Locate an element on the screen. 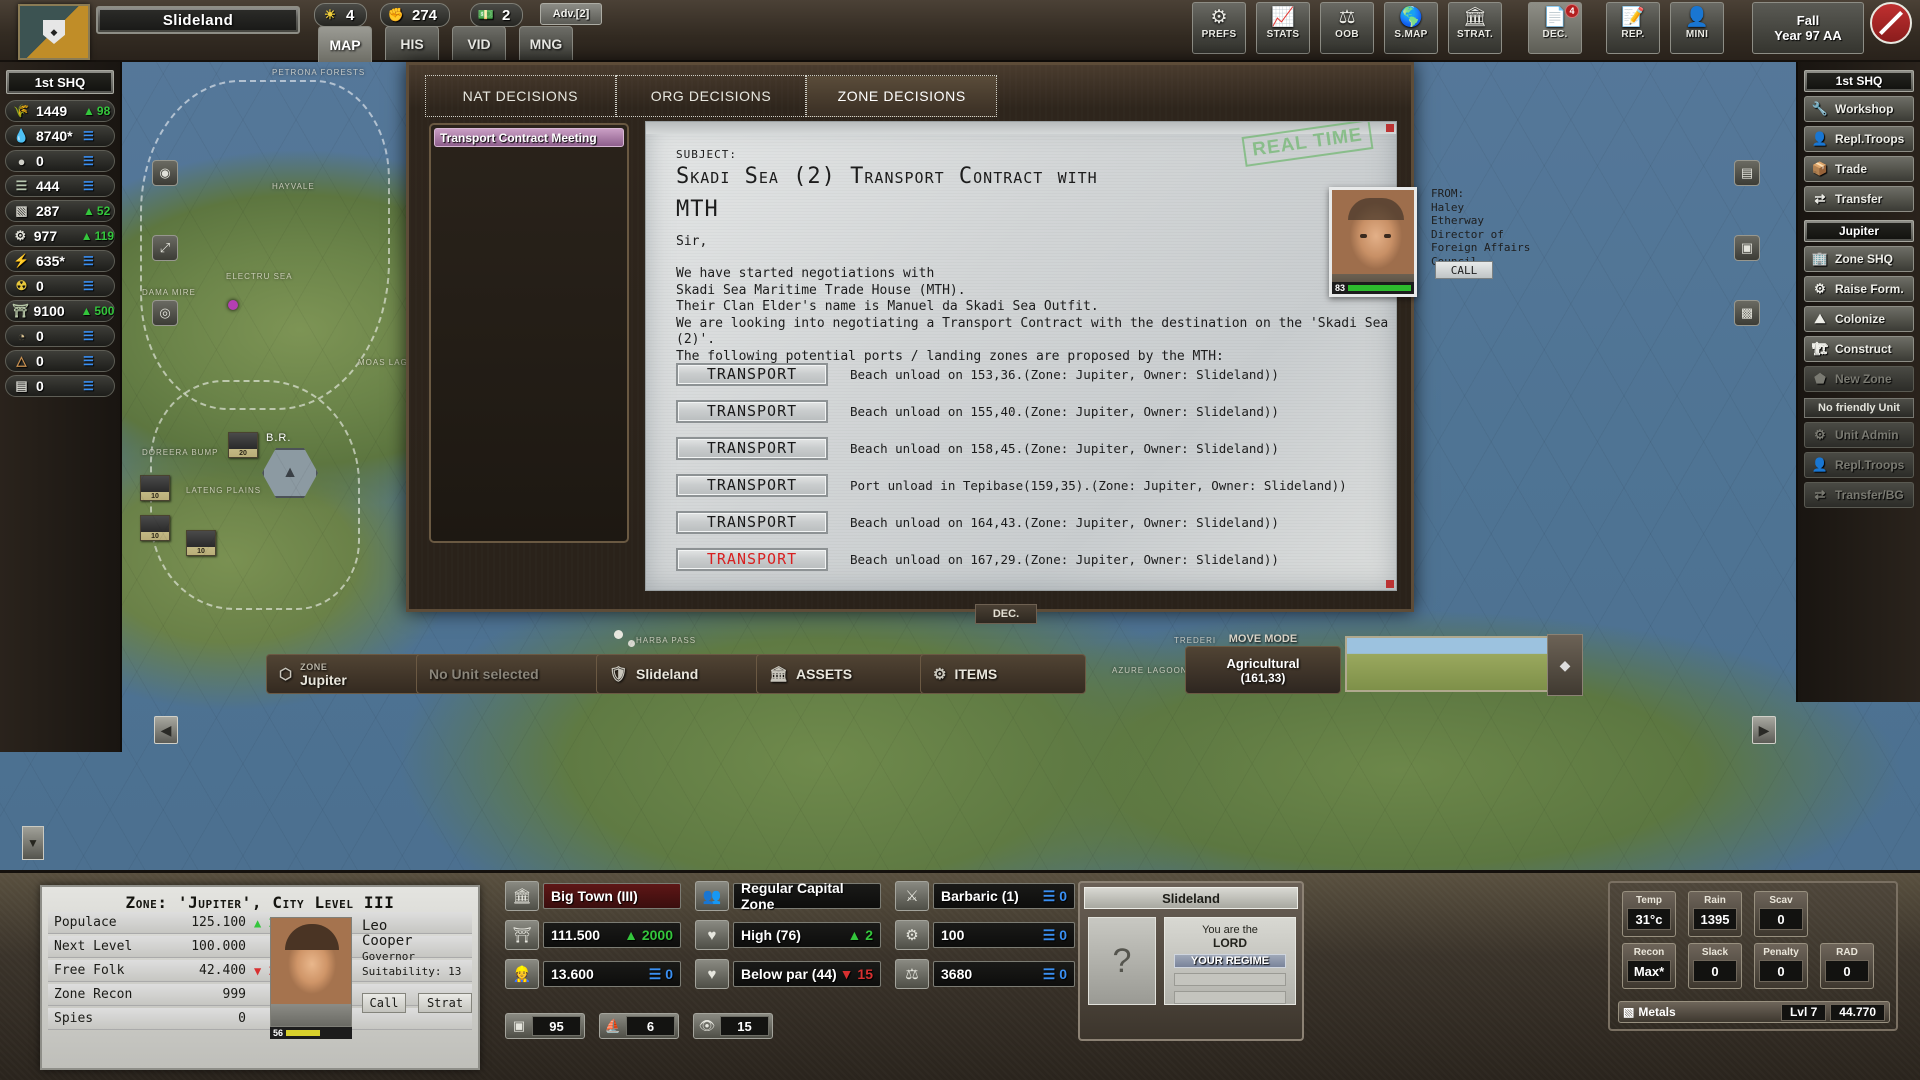 This screenshot has height=1080, width=1920. map-unit: 20 is located at coordinates (243, 445).